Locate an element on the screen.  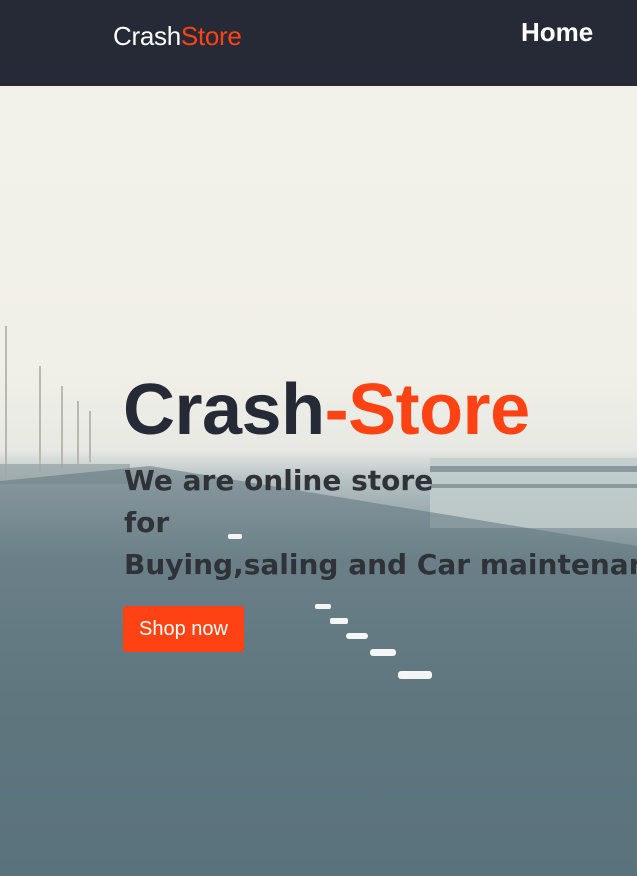
brand-logo: CrashStore is located at coordinates (177, 36).